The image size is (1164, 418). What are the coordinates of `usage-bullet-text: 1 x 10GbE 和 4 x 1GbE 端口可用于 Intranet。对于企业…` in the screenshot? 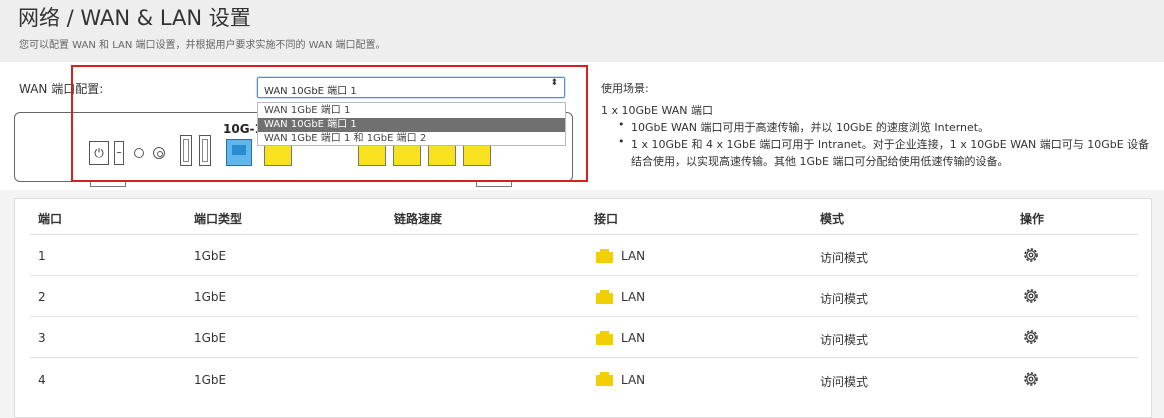 It's located at (890, 144).